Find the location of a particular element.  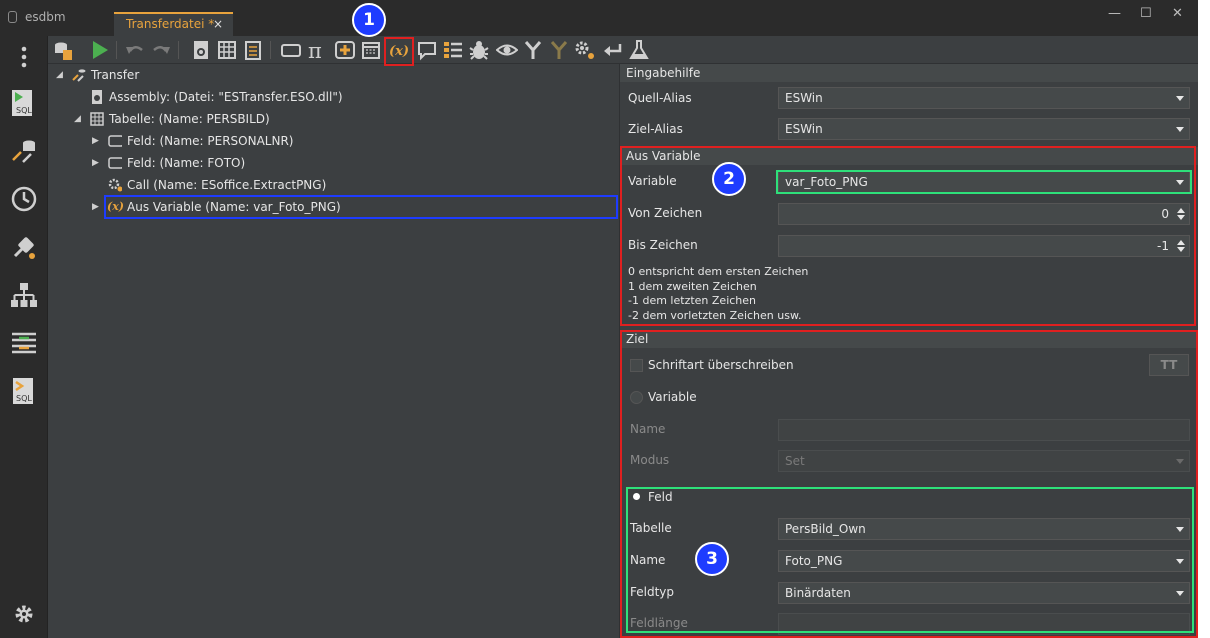

app-title: esdbm is located at coordinates (37, 17).